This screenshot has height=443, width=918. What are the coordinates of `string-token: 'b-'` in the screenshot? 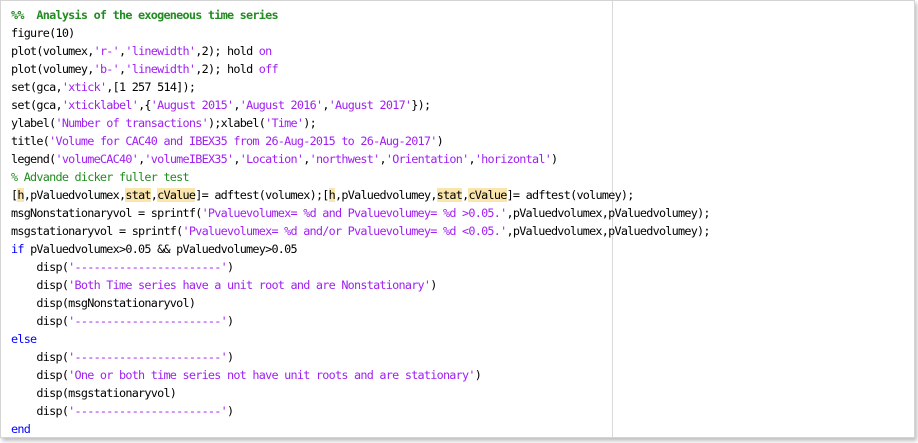 It's located at (106, 69).